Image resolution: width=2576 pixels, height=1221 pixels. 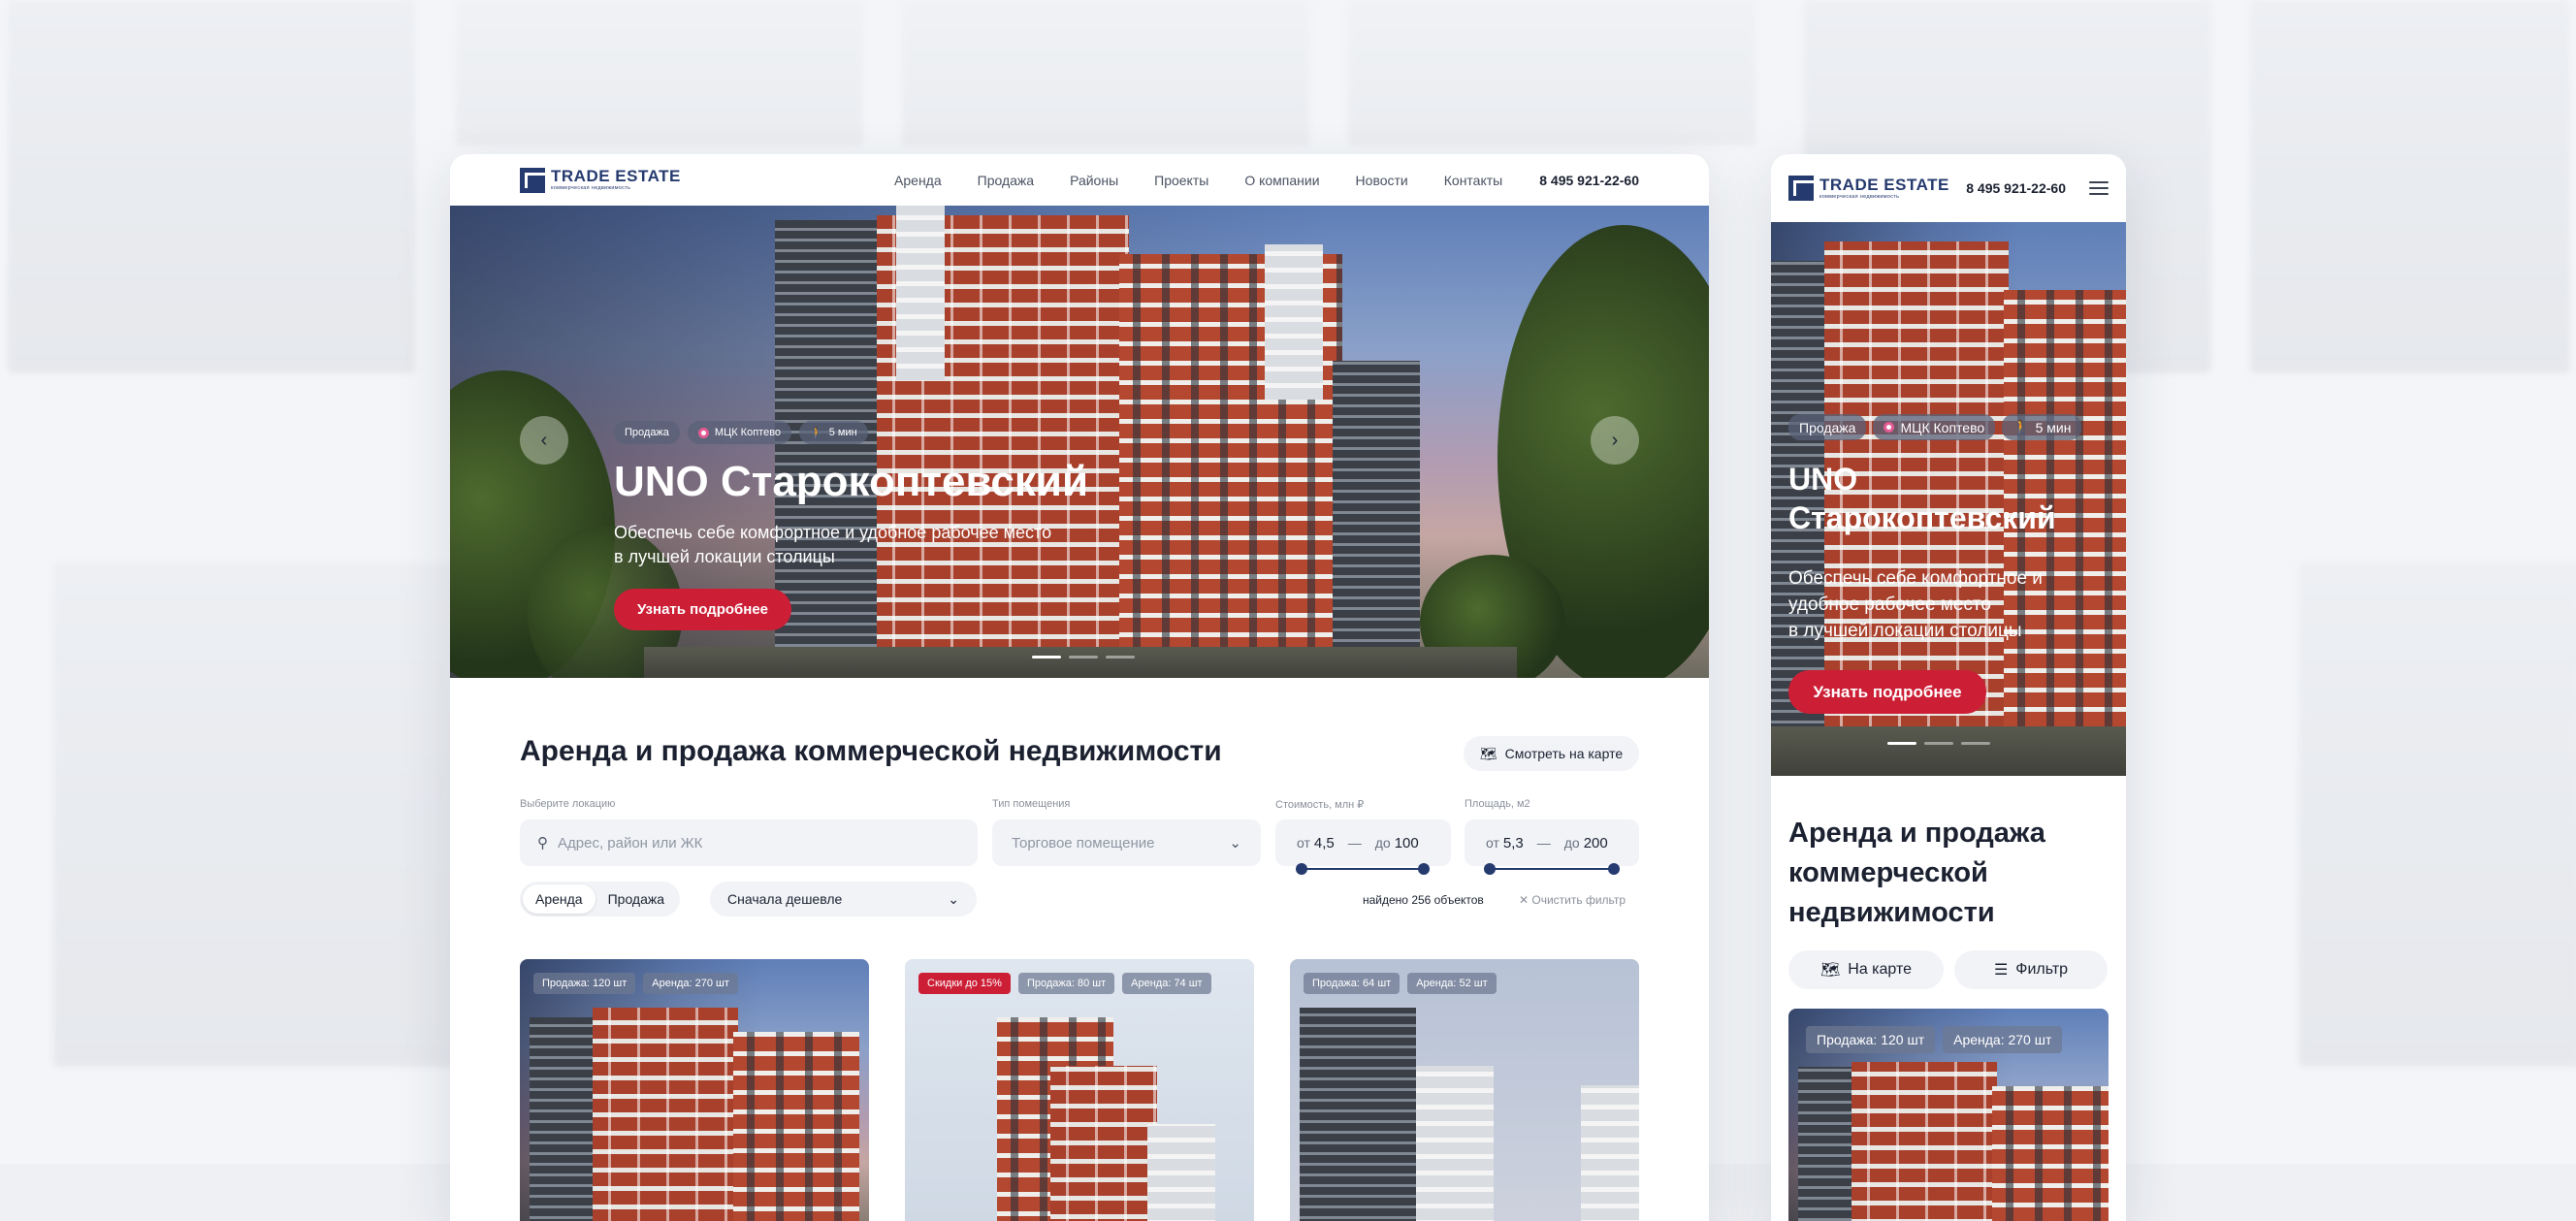 What do you see at coordinates (1551, 753) in the screenshot?
I see `show-map-button: 🗺 Смотреть на карте` at bounding box center [1551, 753].